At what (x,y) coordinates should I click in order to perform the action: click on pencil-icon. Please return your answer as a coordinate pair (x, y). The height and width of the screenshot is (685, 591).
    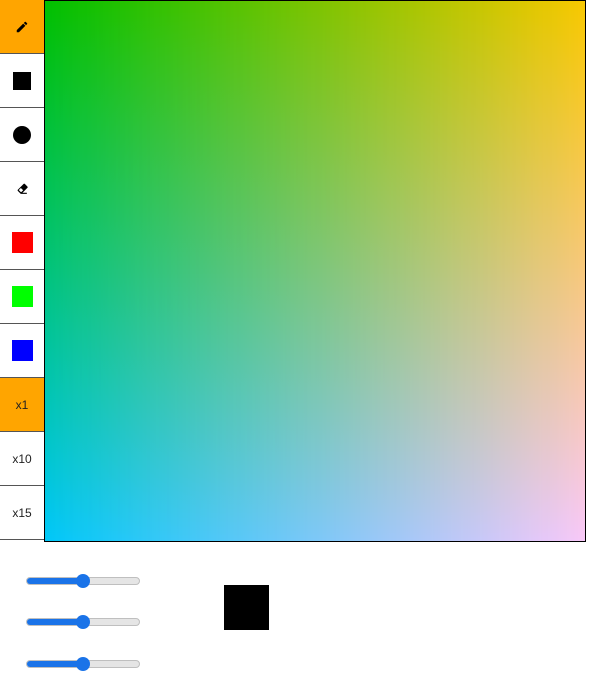
    Looking at the image, I should click on (22, 26).